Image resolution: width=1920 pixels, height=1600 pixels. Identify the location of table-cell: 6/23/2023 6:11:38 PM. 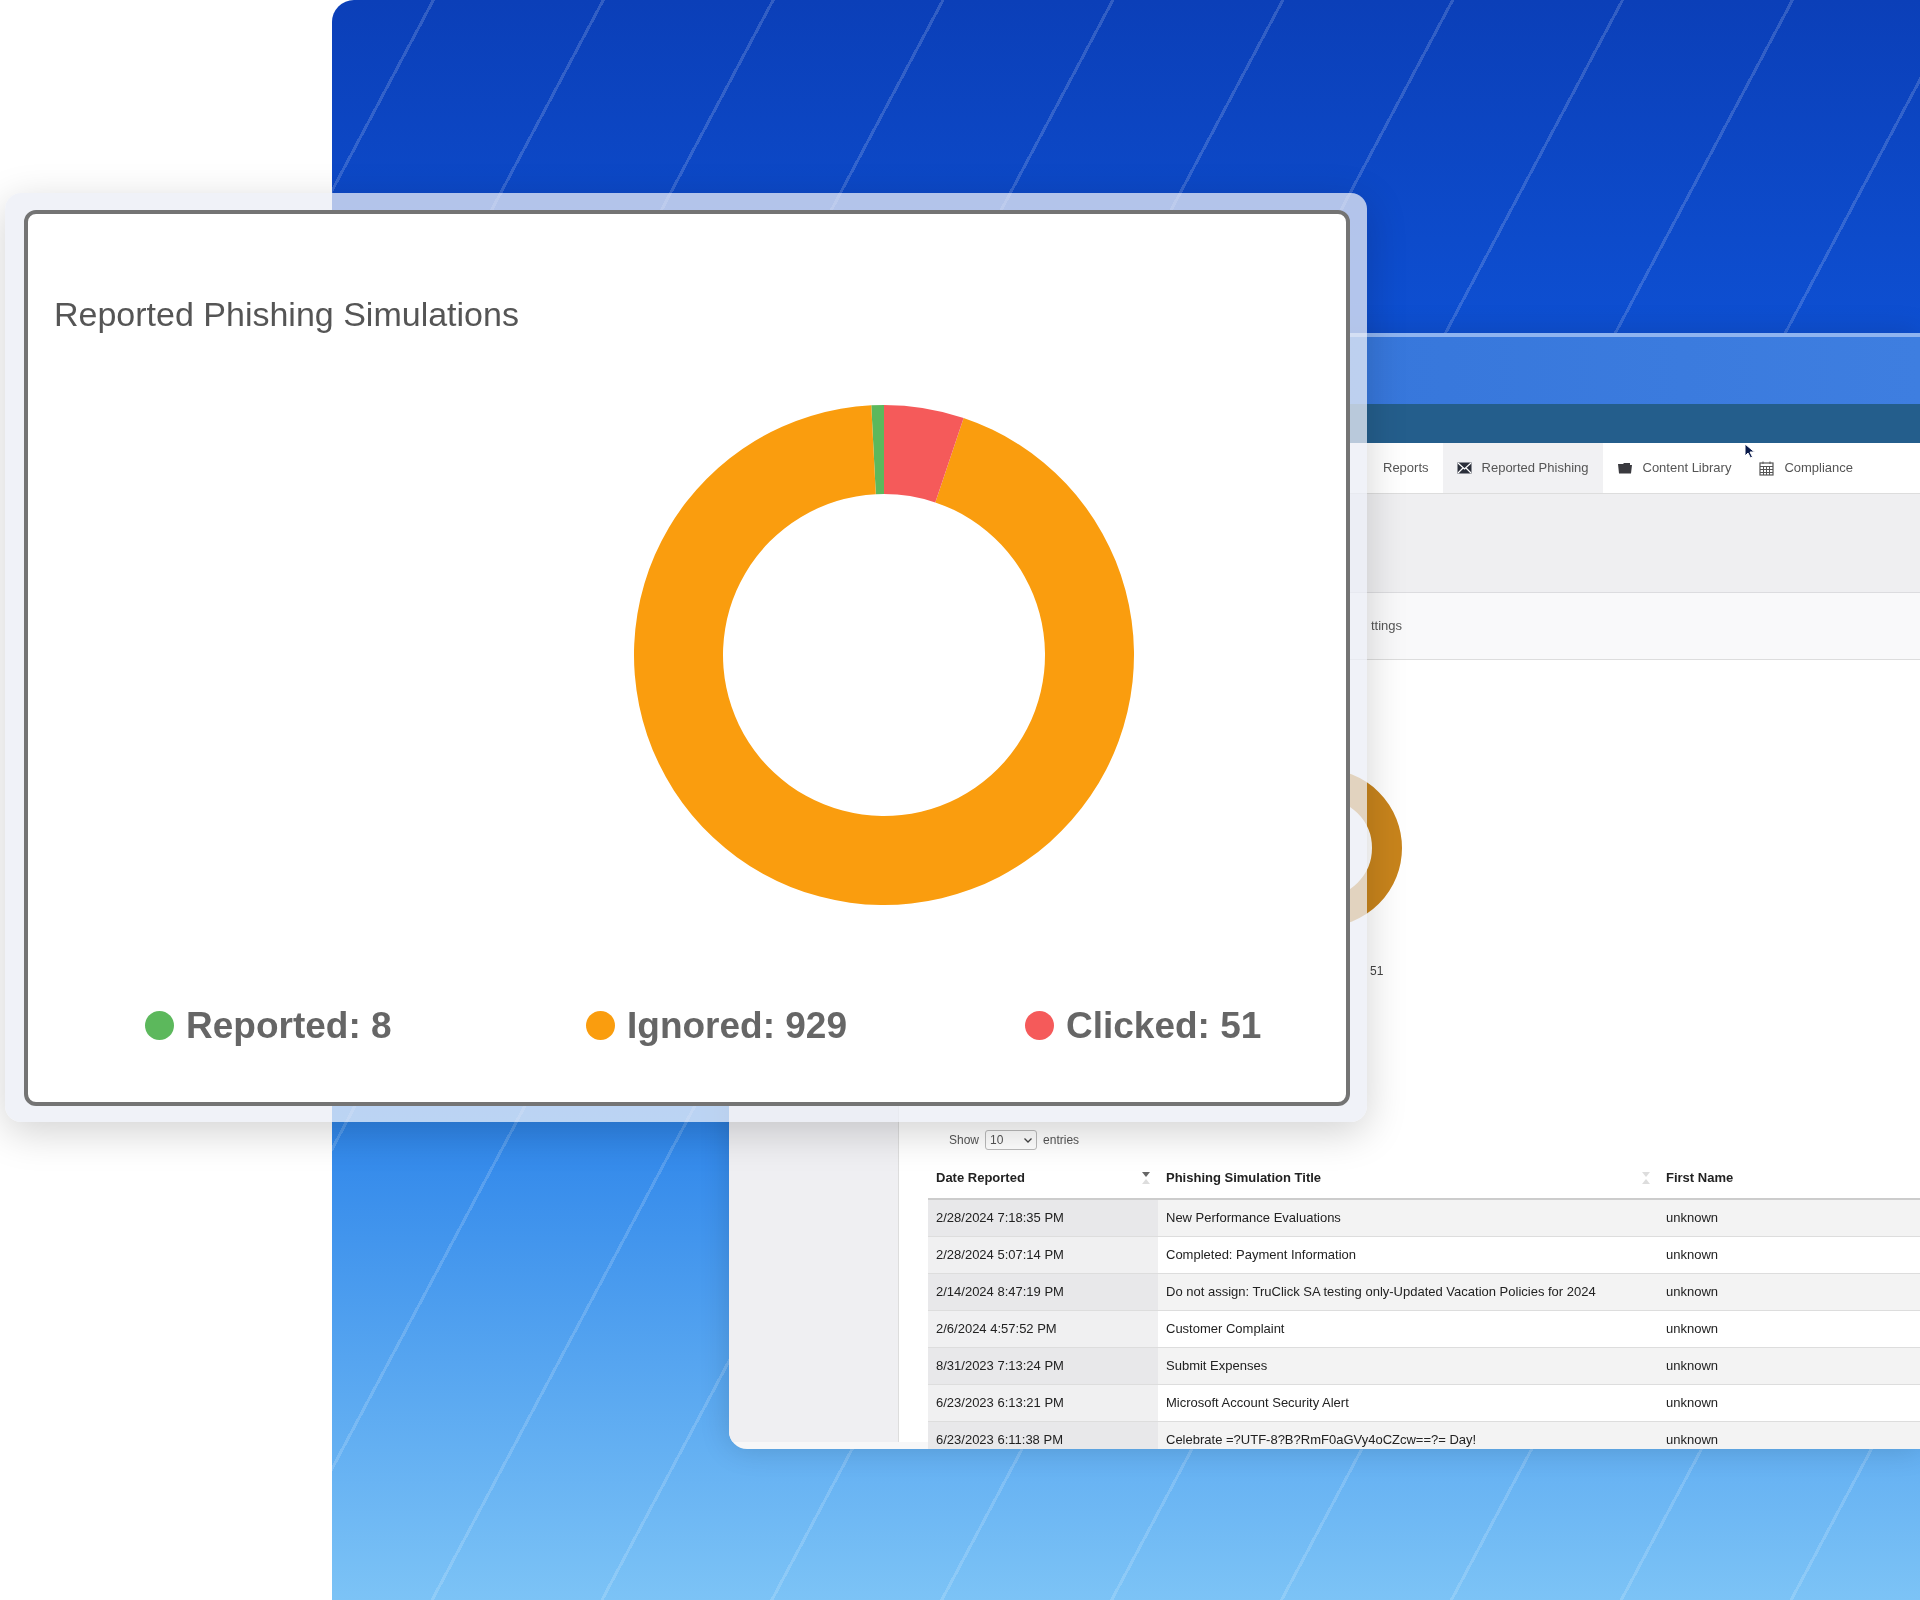
(1043, 1435).